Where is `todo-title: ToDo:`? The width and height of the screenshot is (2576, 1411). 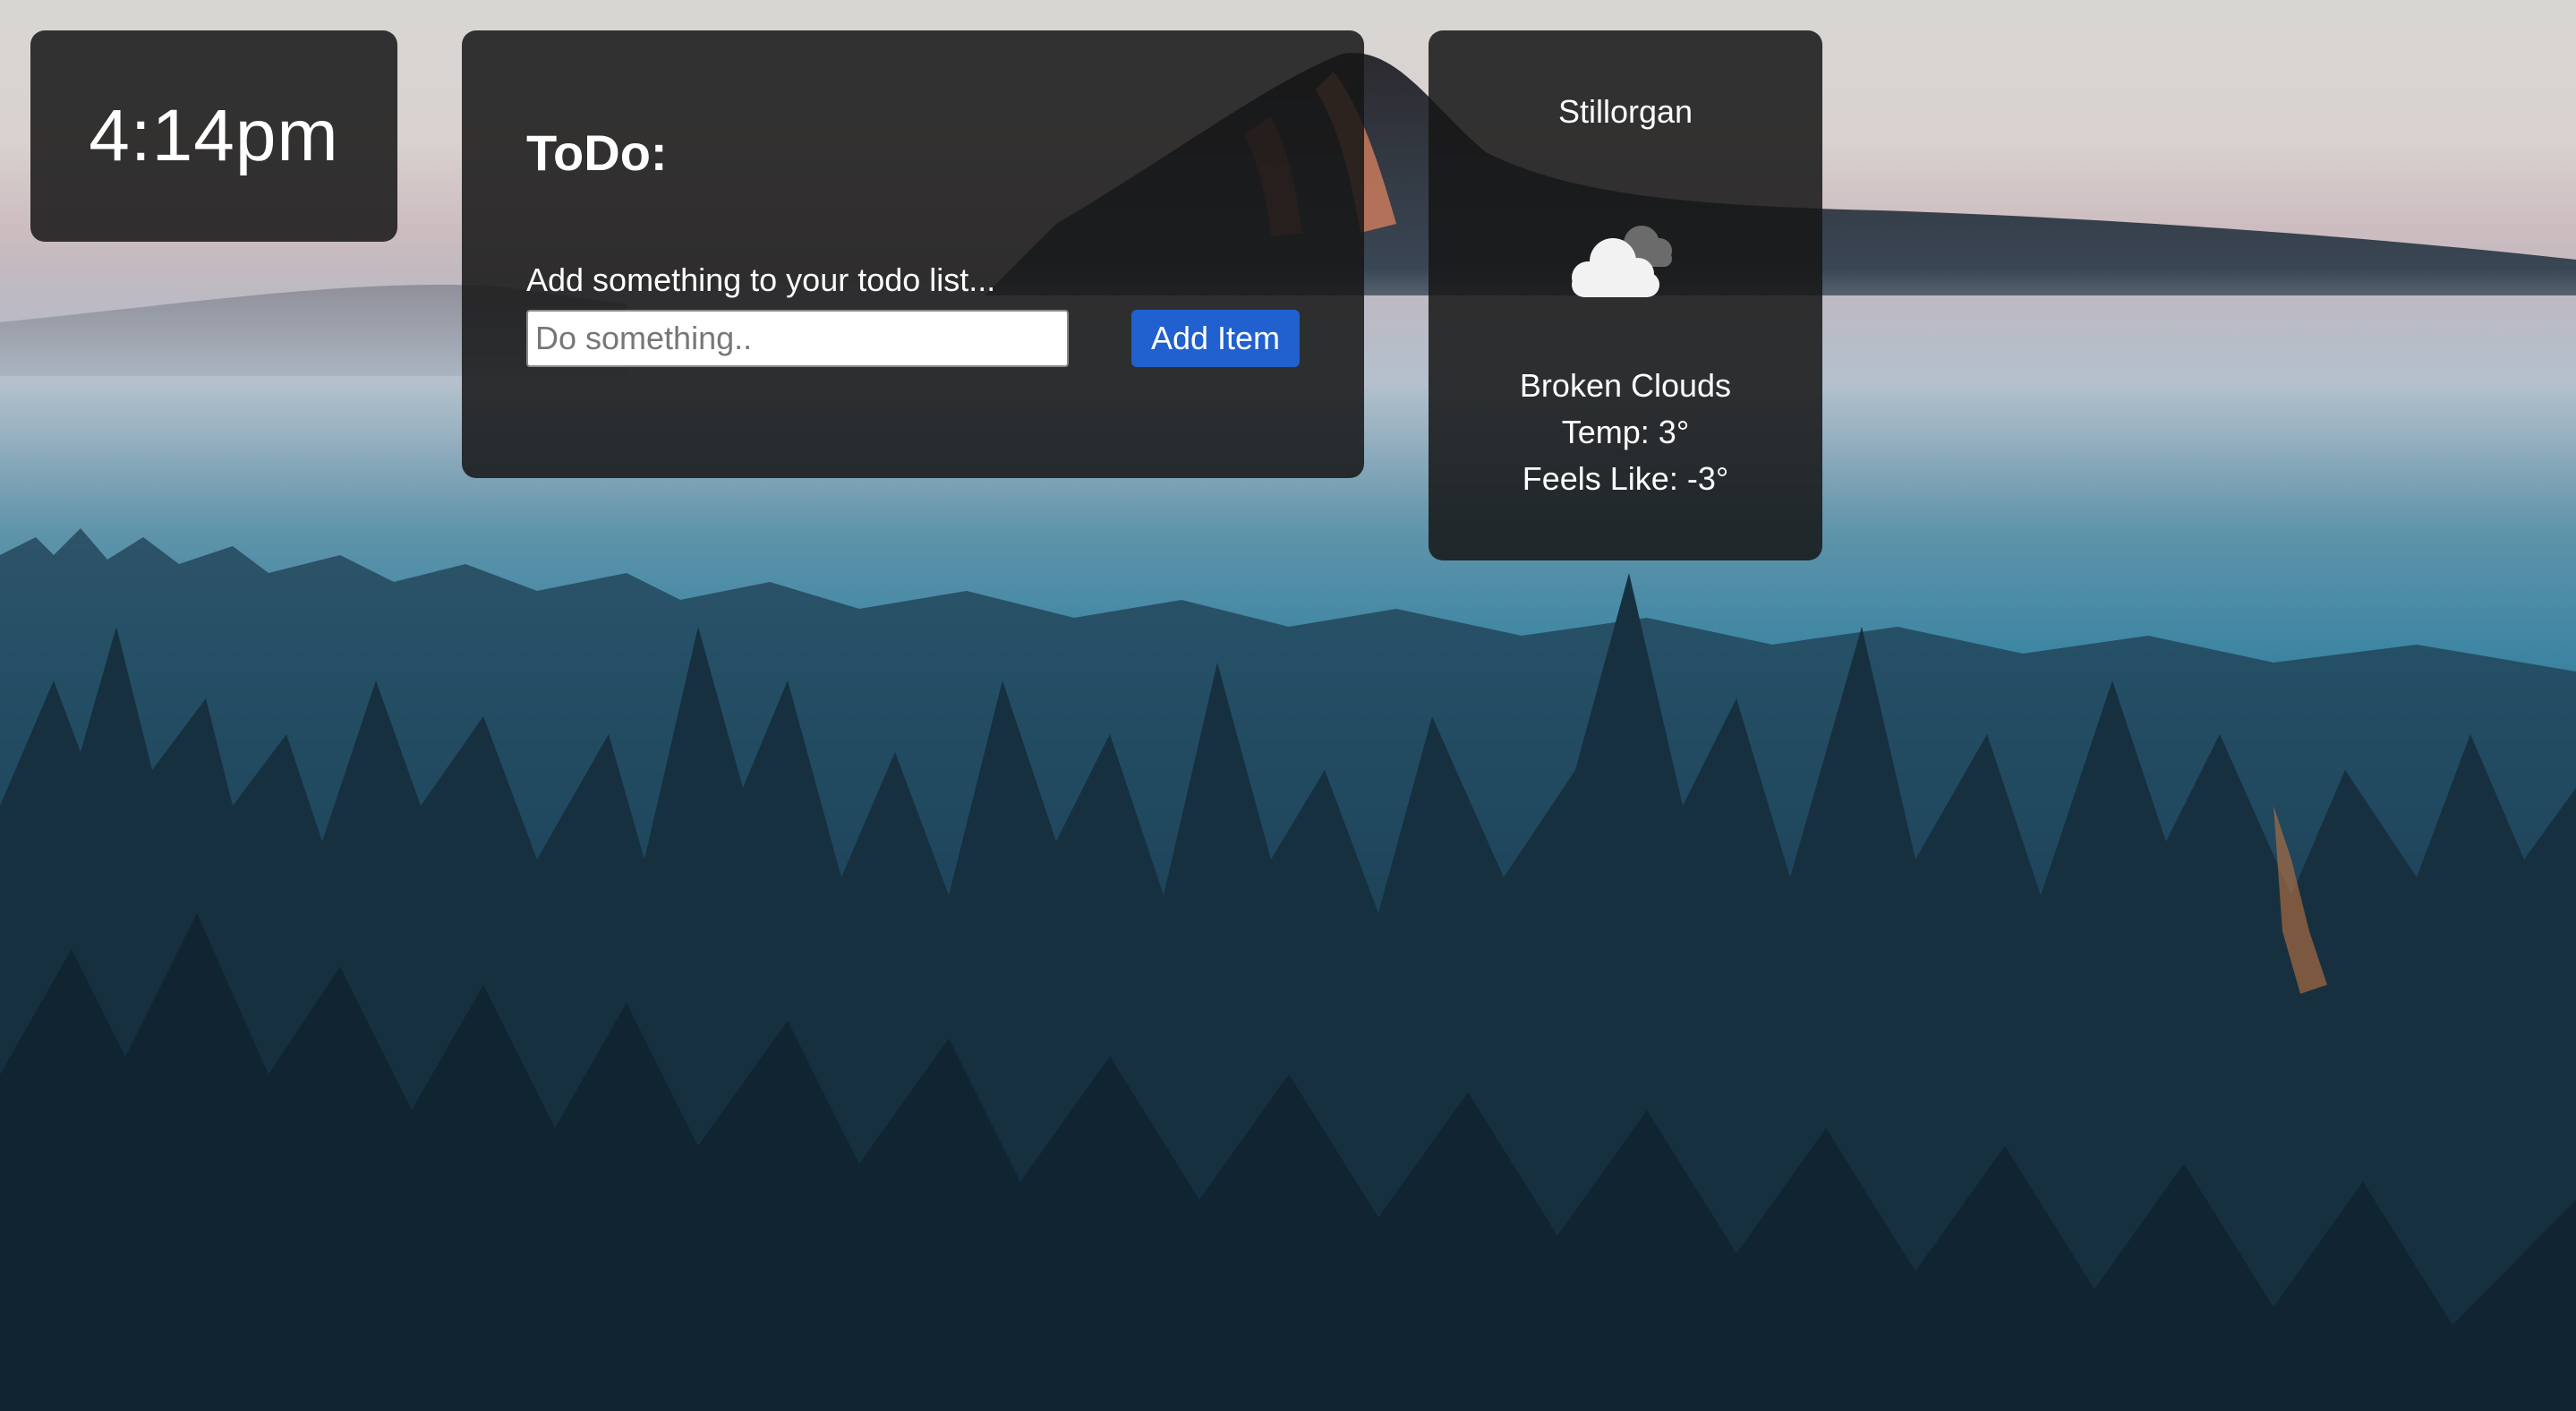
todo-title: ToDo: is located at coordinates (597, 152).